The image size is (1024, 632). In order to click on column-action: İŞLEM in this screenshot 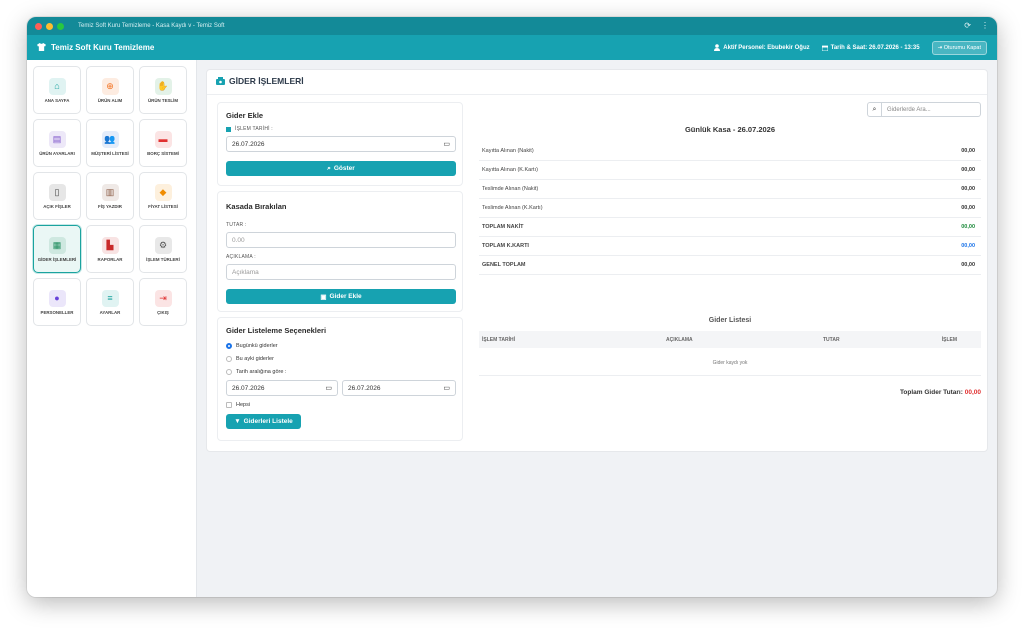, I will do `click(949, 339)`.